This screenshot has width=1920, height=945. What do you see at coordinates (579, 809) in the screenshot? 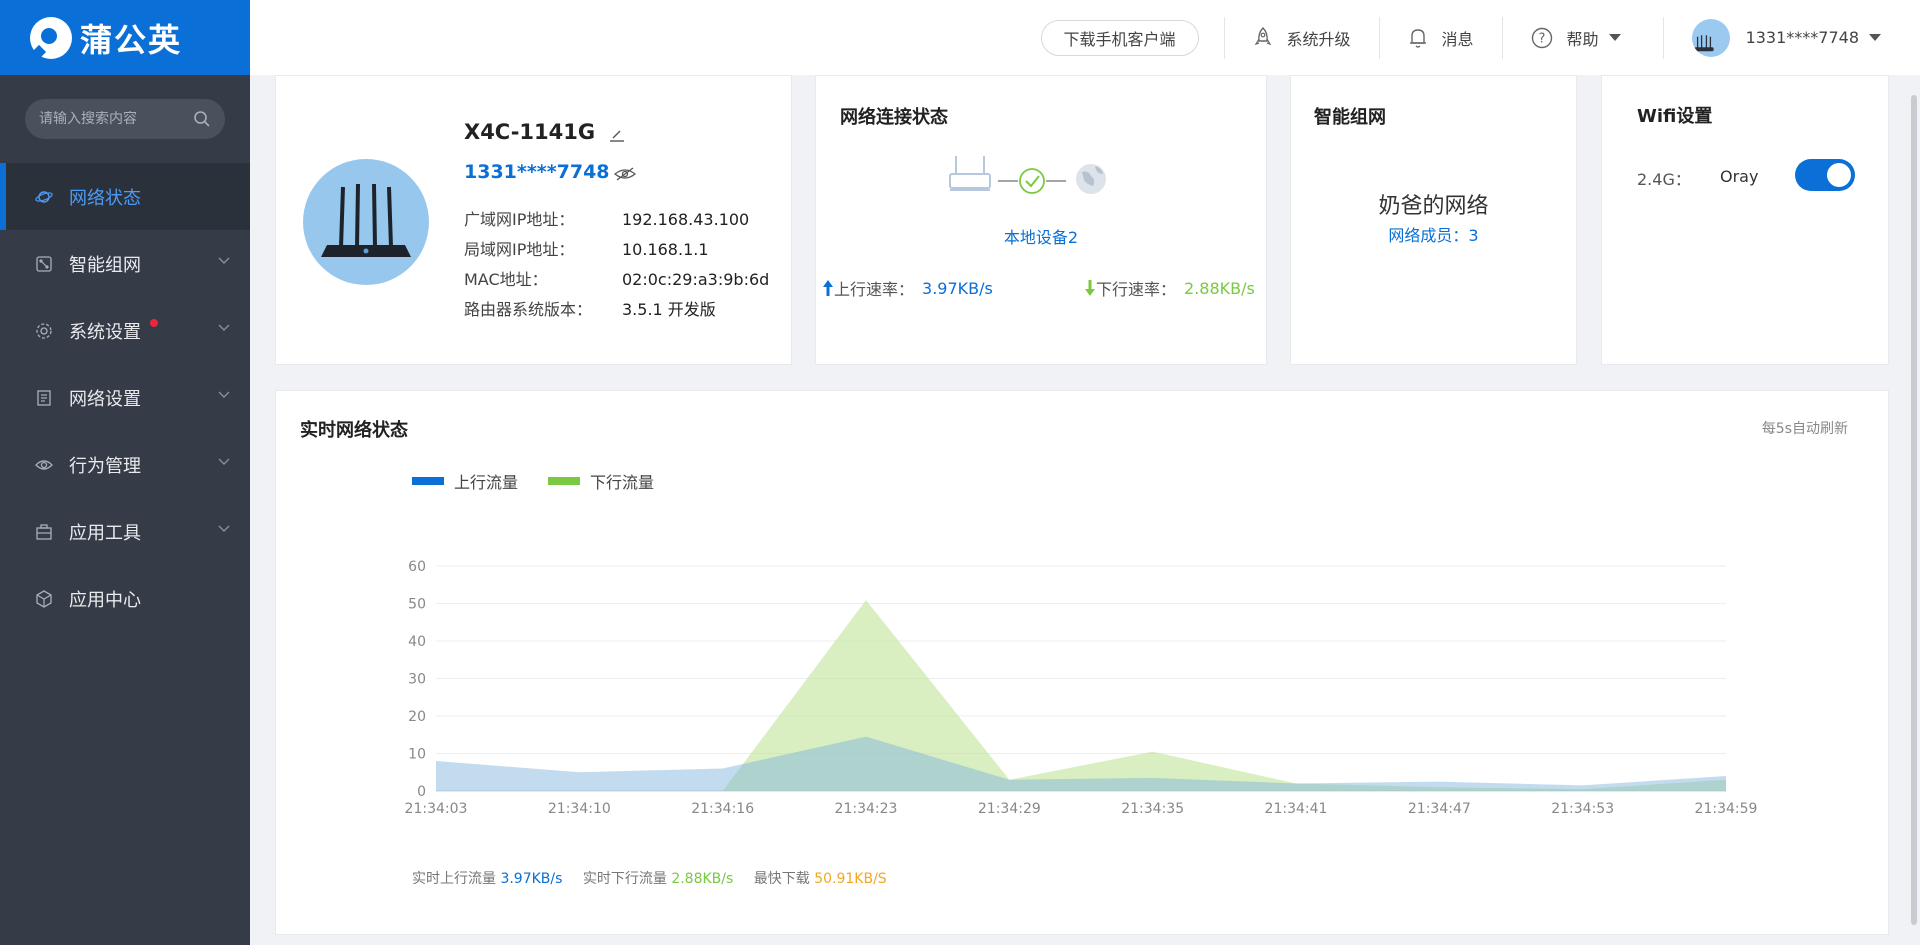
I see `x-tick-label: 21:34:10` at bounding box center [579, 809].